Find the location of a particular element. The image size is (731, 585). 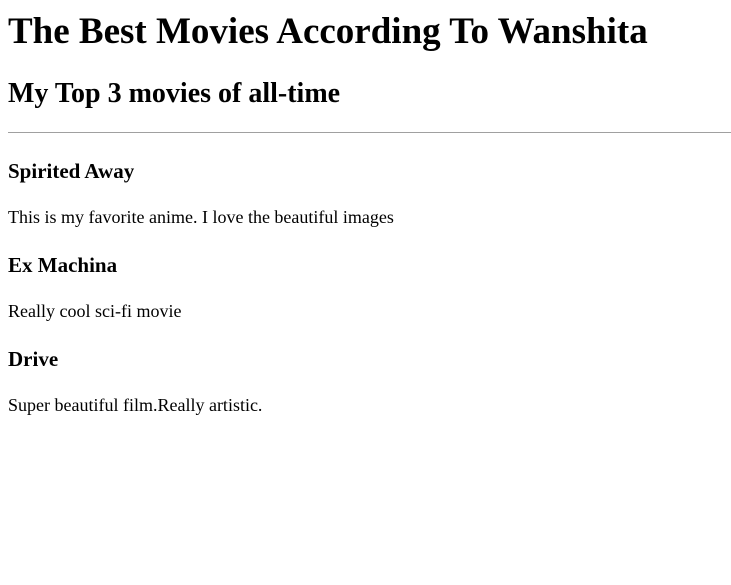

movie-title: Spirited Away is located at coordinates (71, 171).